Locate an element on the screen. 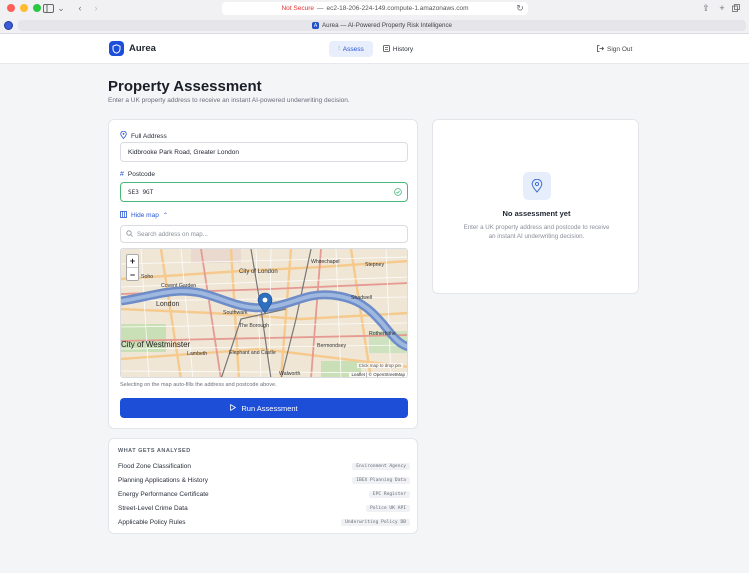 Image resolution: width=749 pixels, height=573 pixels. back-icon: ‹ is located at coordinates (80, 8).